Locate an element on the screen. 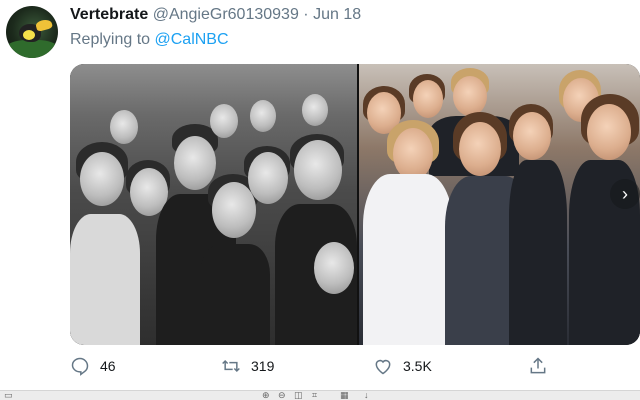 This screenshot has width=640, height=400. like-button: 3.5K is located at coordinates (402, 366).